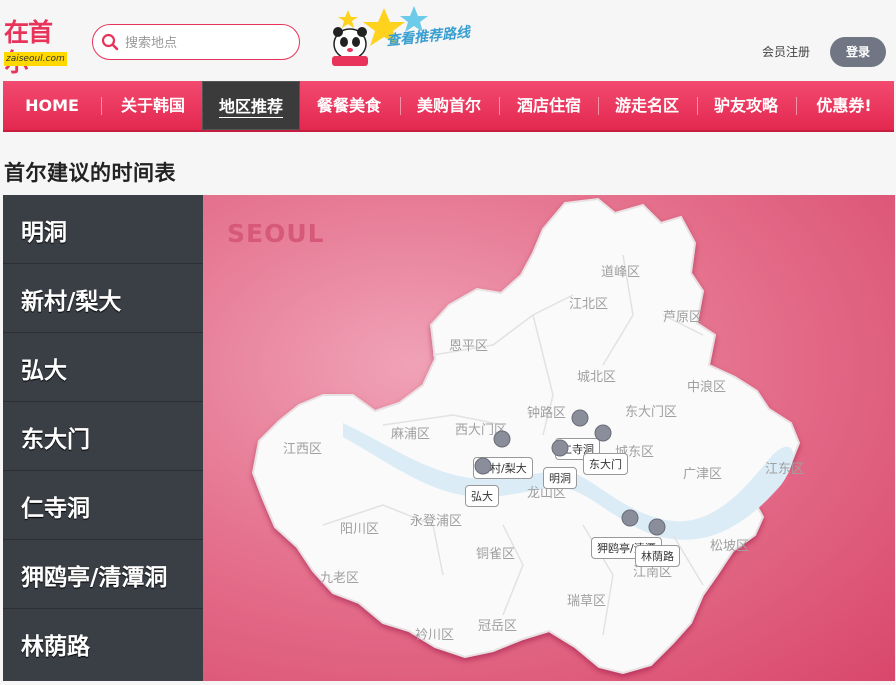 This screenshot has height=685, width=896. What do you see at coordinates (404, 37) in the screenshot?
I see `route-promo-banner: 查看推荐路线` at bounding box center [404, 37].